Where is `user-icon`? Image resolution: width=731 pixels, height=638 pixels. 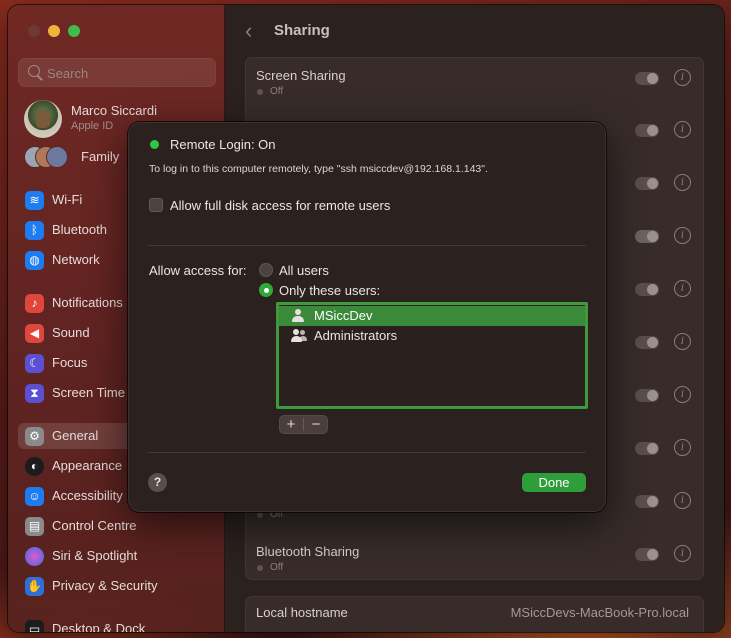 user-icon is located at coordinates (298, 316).